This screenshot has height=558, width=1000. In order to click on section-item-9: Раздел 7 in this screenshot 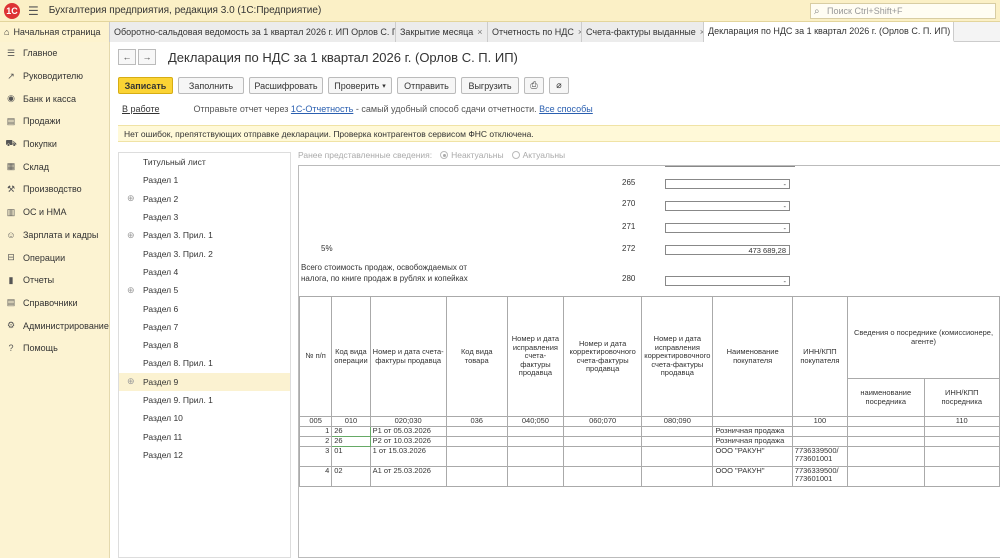, I will do `click(204, 327)`.